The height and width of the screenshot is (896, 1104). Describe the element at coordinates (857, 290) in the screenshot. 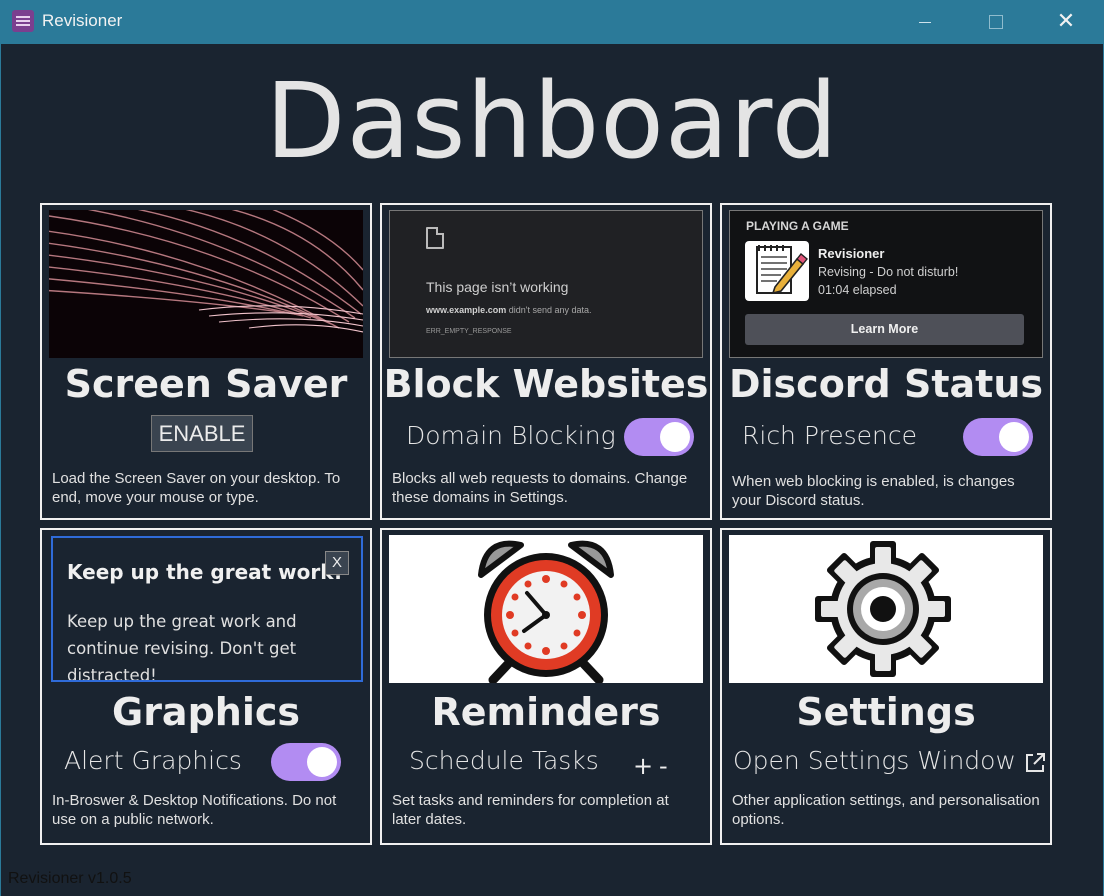

I see `discord-elapsed: 01:04 elapsed` at that location.